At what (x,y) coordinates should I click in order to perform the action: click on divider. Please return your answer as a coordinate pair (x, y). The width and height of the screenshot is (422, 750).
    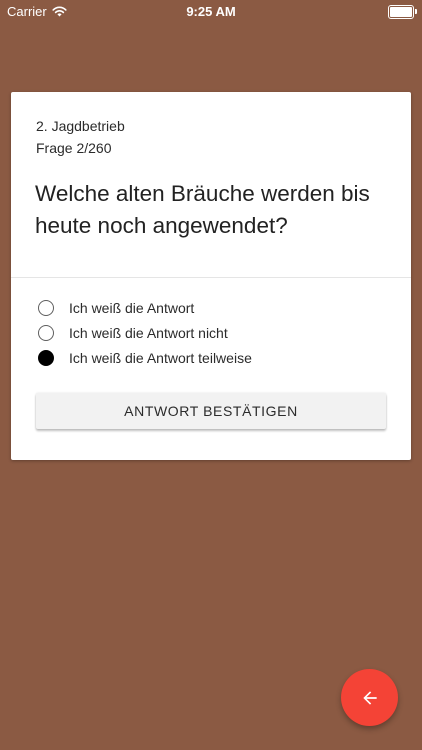
    Looking at the image, I should click on (211, 277).